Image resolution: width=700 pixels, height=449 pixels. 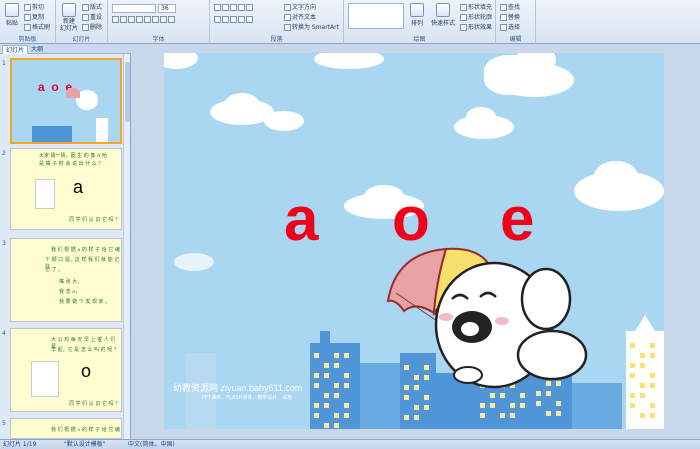 I want to click on bold-icon, so click(x=115, y=19).